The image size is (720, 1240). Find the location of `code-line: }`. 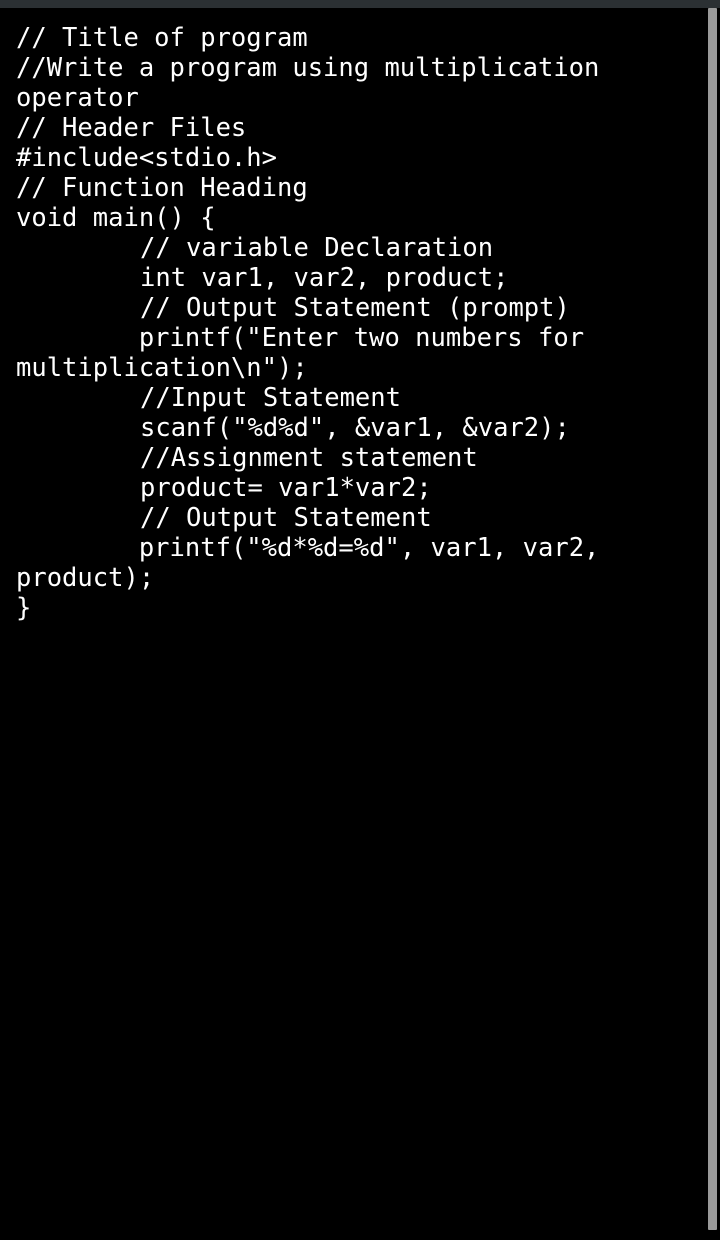

code-line: } is located at coordinates (24, 608).